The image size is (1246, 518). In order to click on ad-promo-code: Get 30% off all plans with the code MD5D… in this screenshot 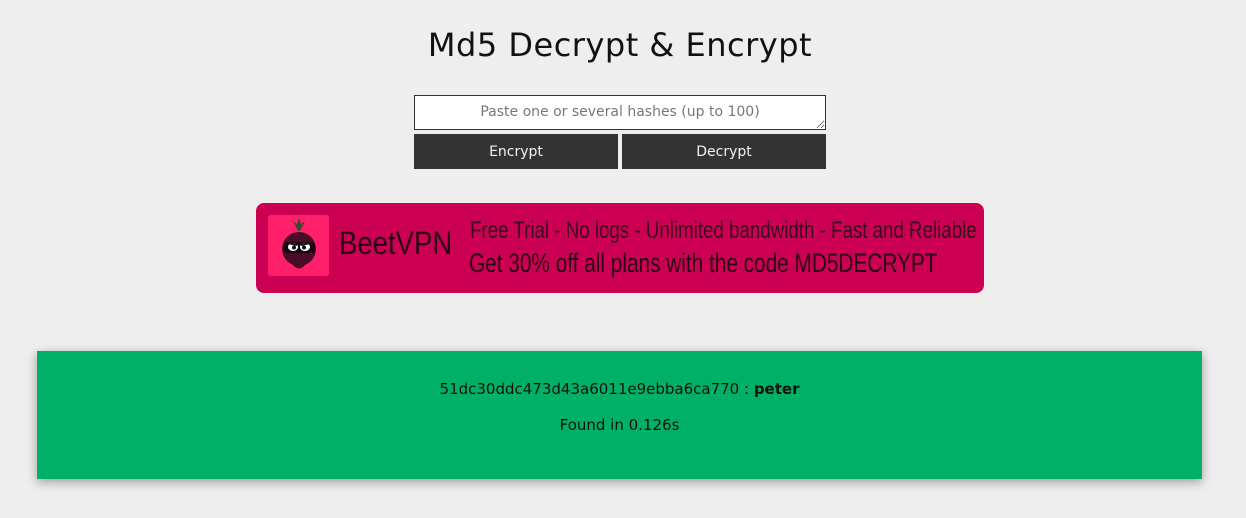, I will do `click(703, 263)`.